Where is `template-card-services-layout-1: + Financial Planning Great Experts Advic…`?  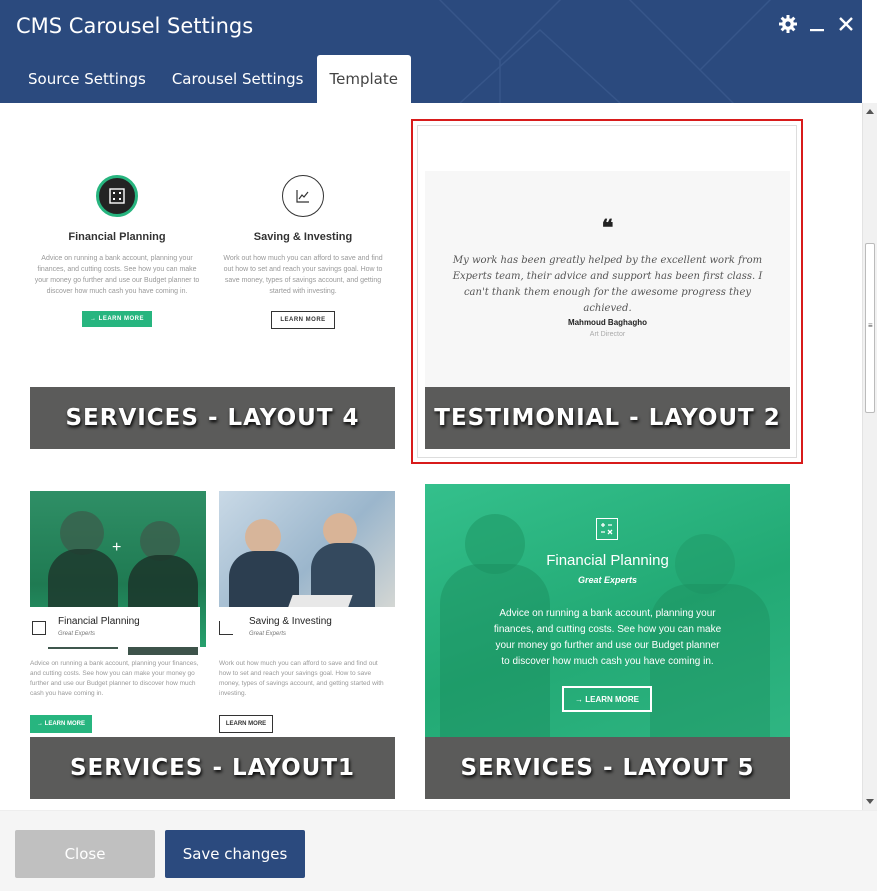
template-card-services-layout-1: + Financial Planning Great Experts Advic… is located at coordinates (212, 645).